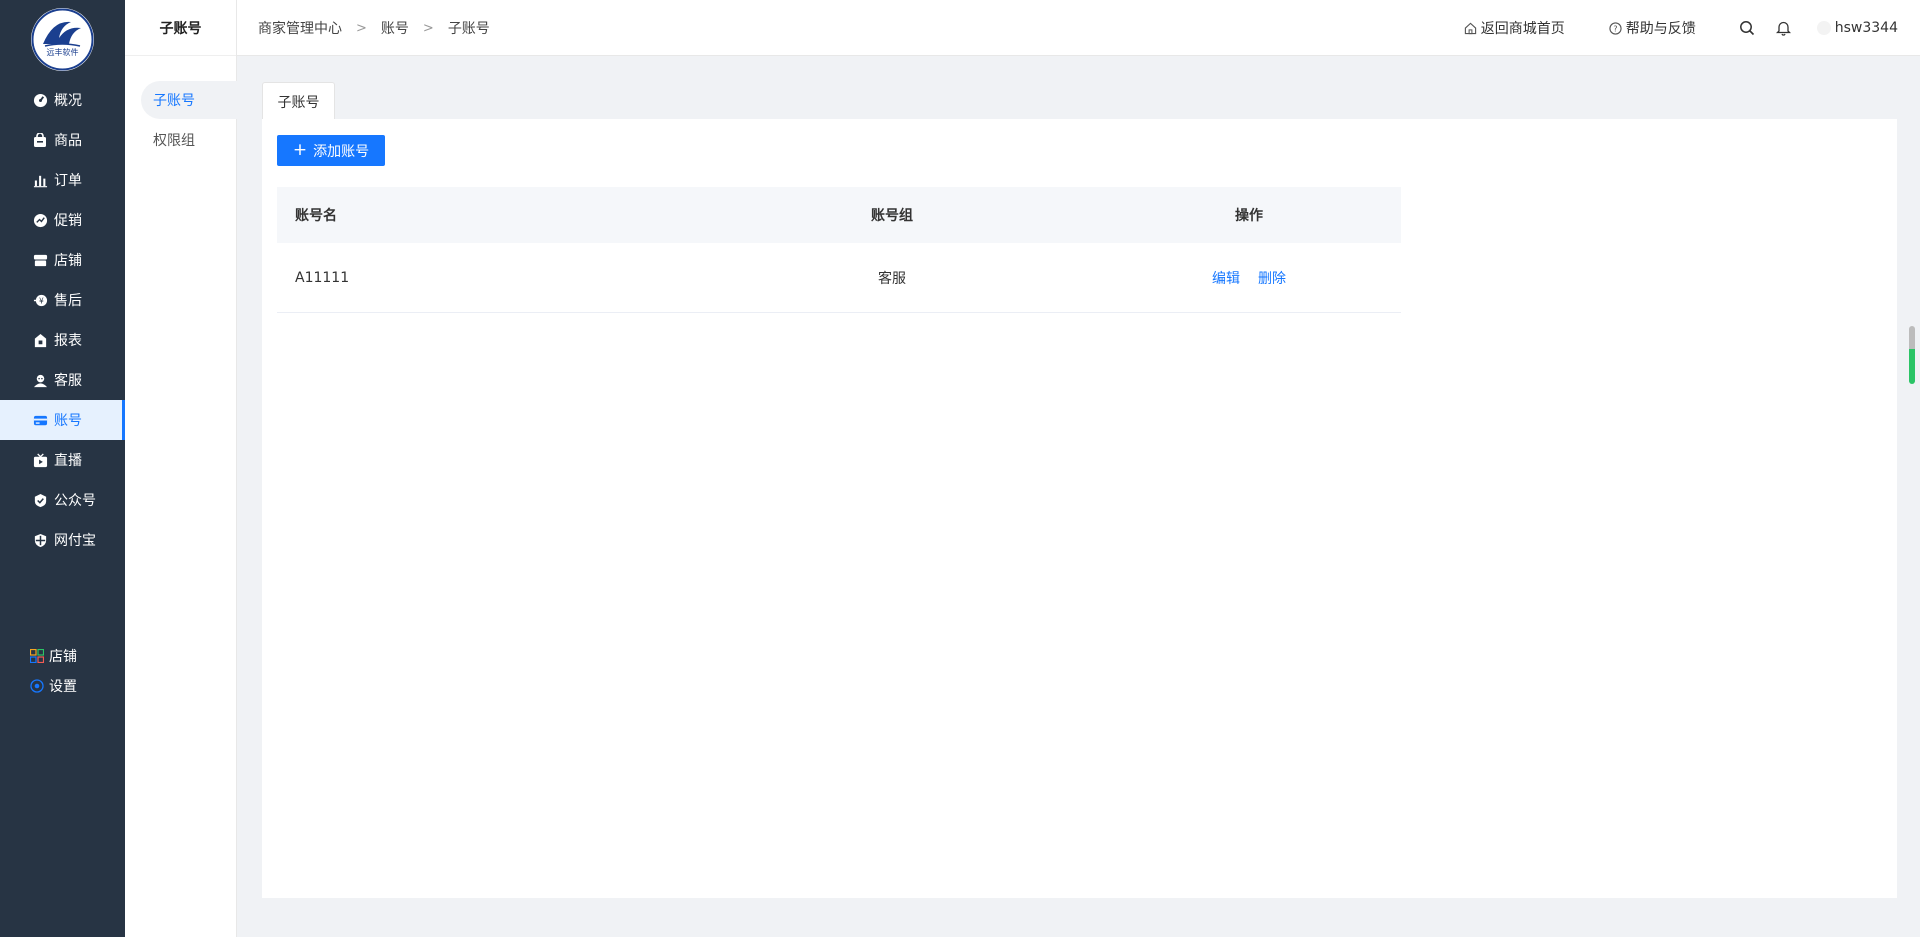  Describe the element at coordinates (63, 52) in the screenshot. I see `logo-text: 远丰软件` at that location.